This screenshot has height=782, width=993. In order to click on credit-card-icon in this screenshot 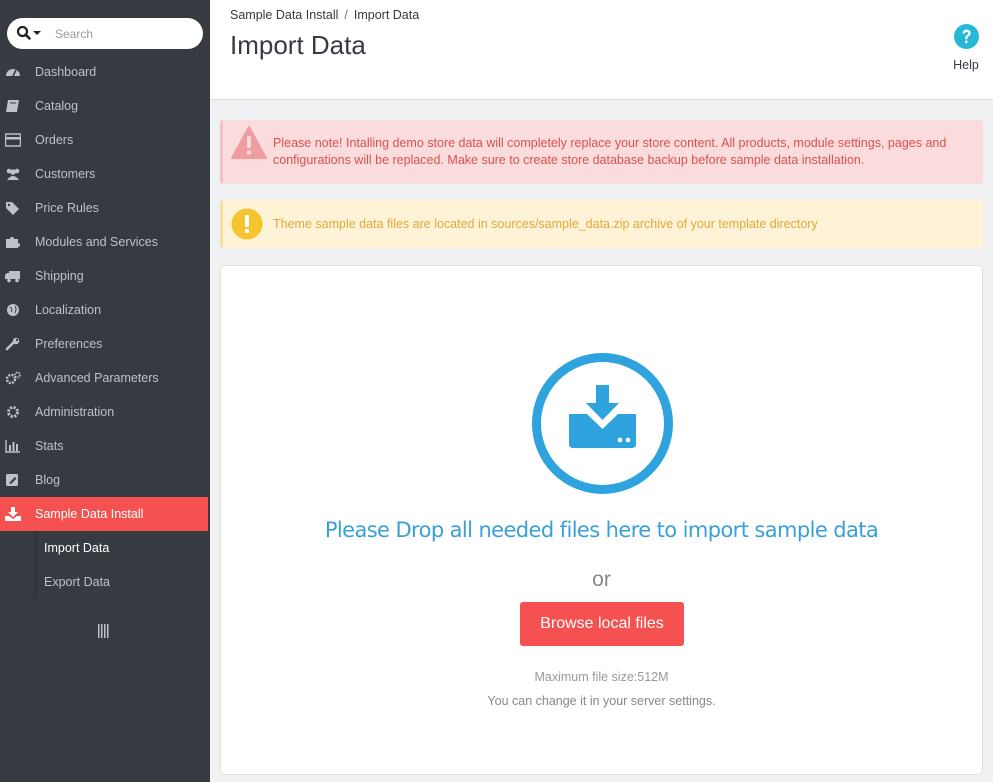, I will do `click(13, 140)`.